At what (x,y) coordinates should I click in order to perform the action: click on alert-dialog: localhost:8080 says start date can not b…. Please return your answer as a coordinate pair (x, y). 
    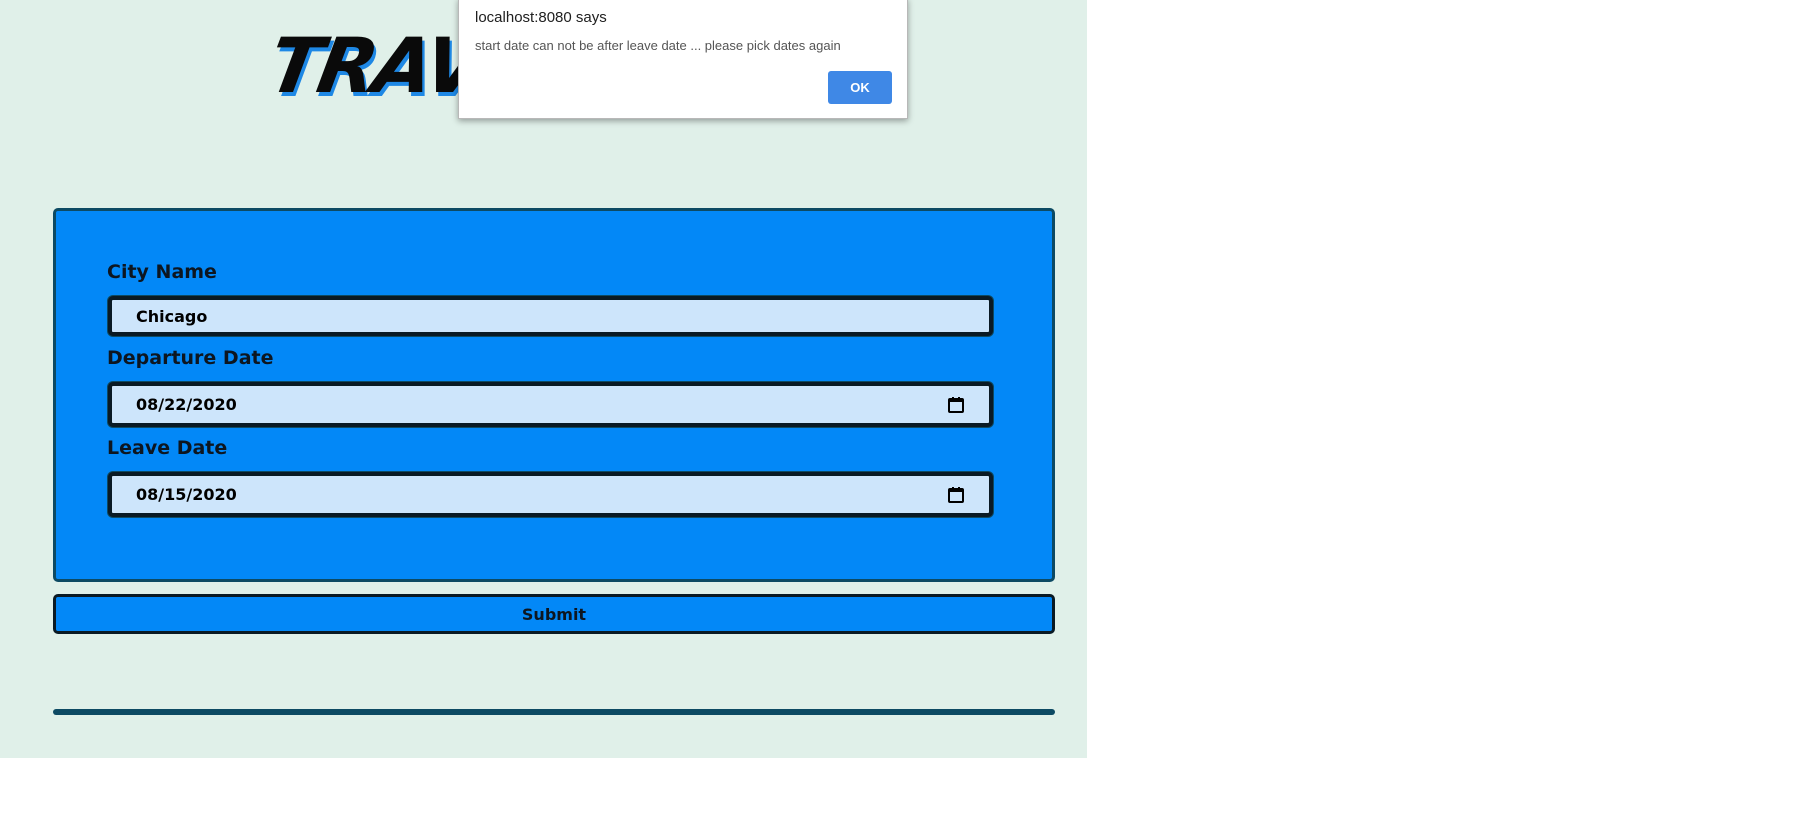
    Looking at the image, I should click on (683, 59).